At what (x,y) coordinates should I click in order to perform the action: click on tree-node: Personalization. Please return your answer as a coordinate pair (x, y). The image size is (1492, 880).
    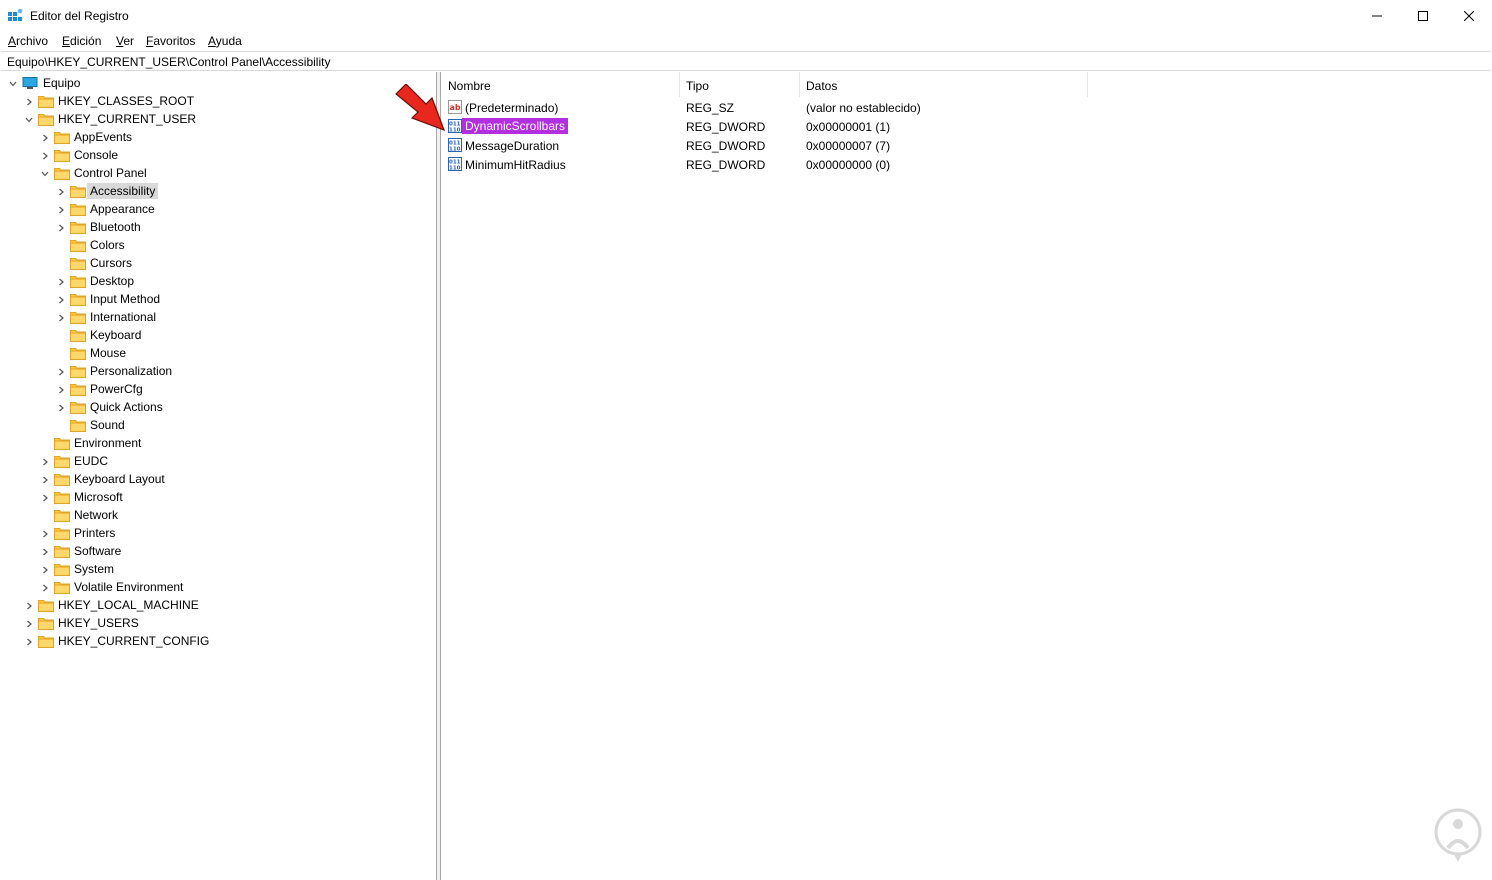
    Looking at the image, I should click on (216, 371).